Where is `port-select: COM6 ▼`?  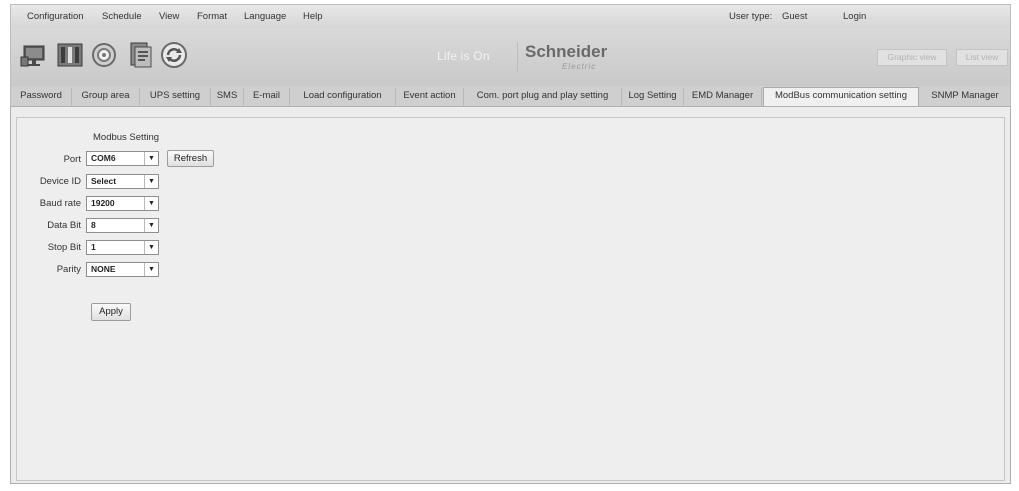
port-select: COM6 ▼ is located at coordinates (122, 158).